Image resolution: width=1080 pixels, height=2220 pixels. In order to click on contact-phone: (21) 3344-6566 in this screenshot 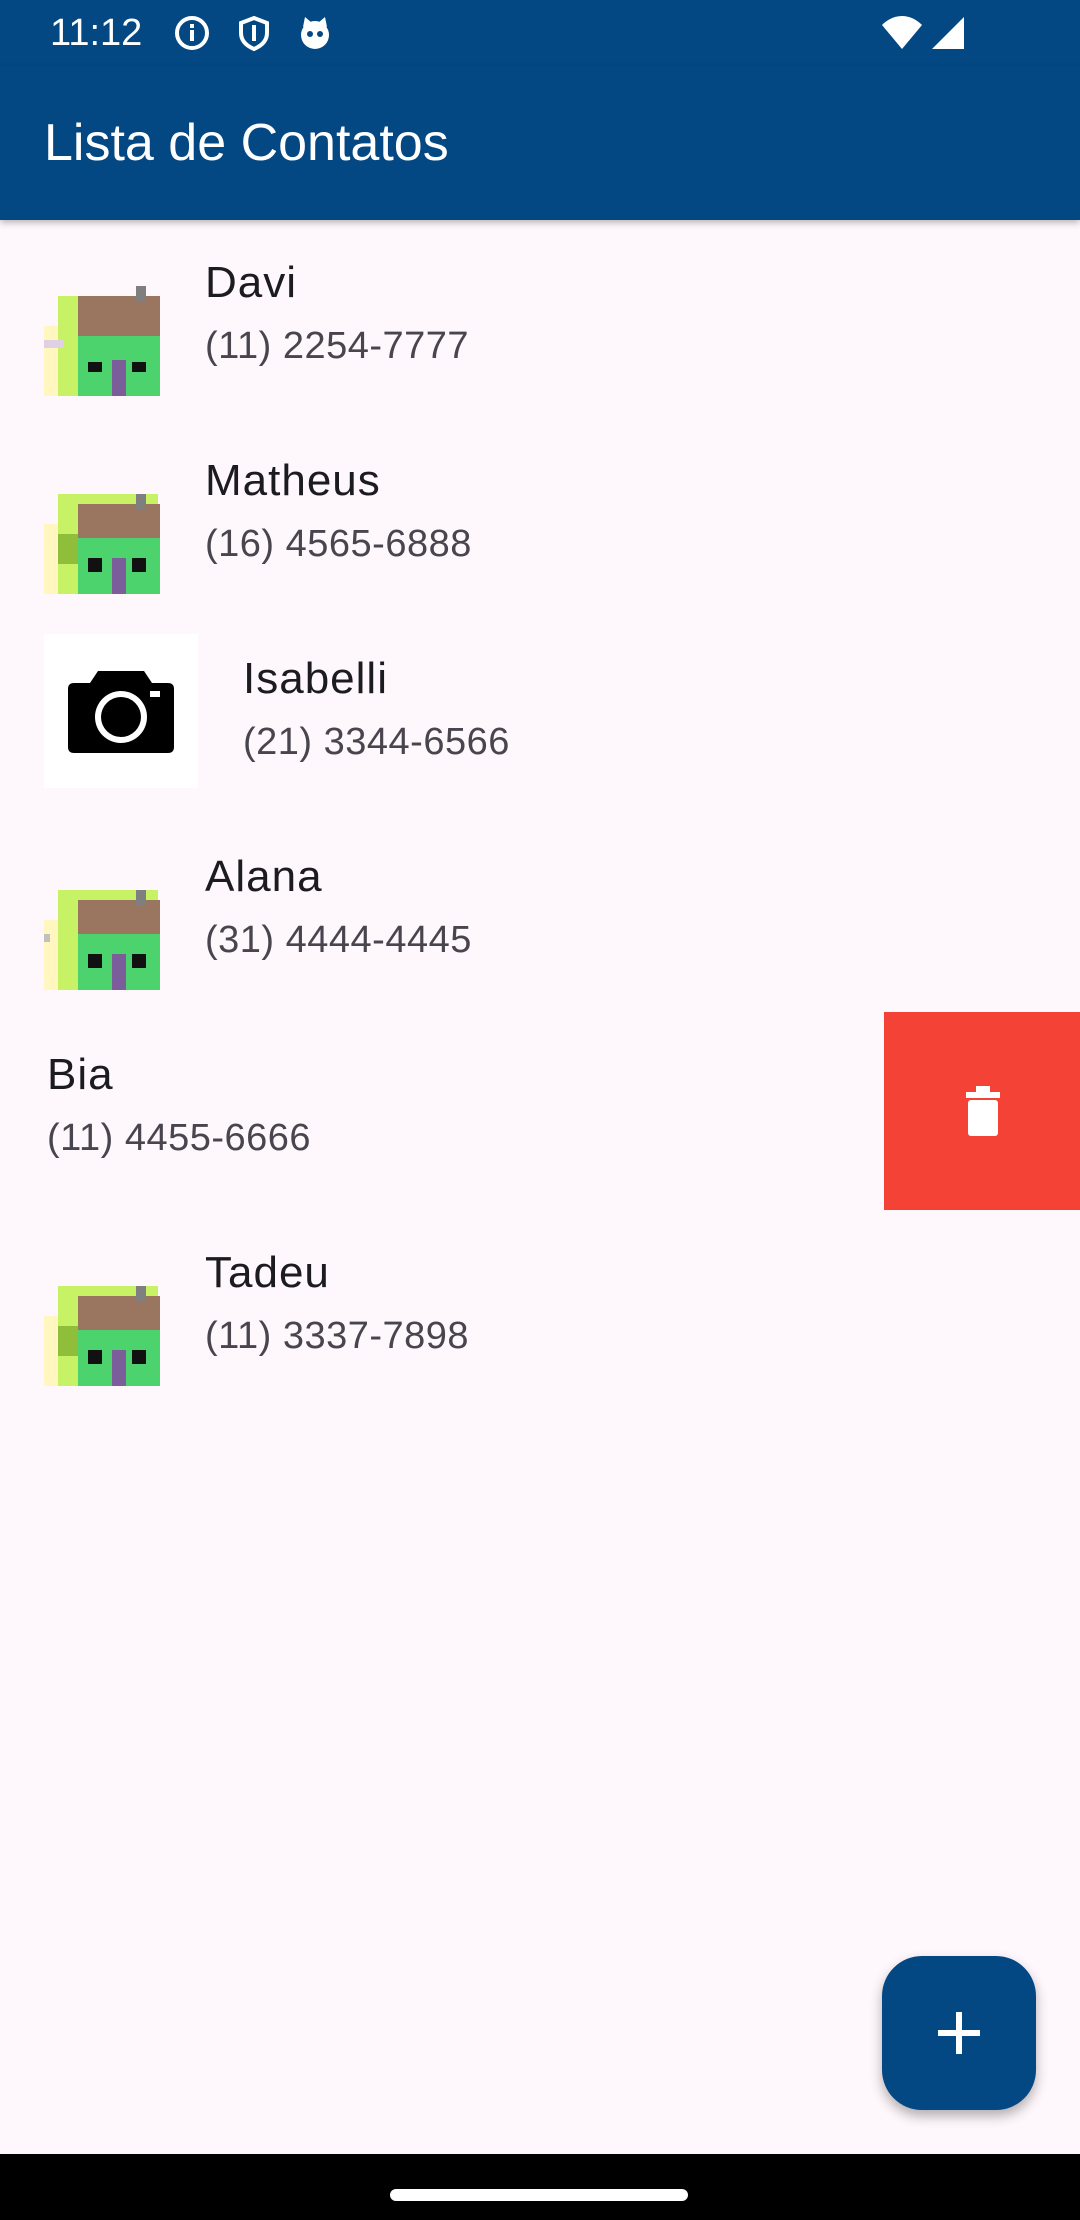, I will do `click(376, 742)`.